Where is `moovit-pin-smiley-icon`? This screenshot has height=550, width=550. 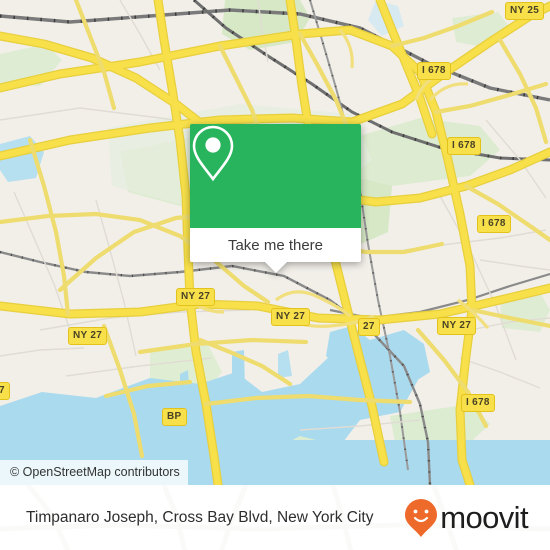
moovit-pin-smiley-icon is located at coordinates (421, 517).